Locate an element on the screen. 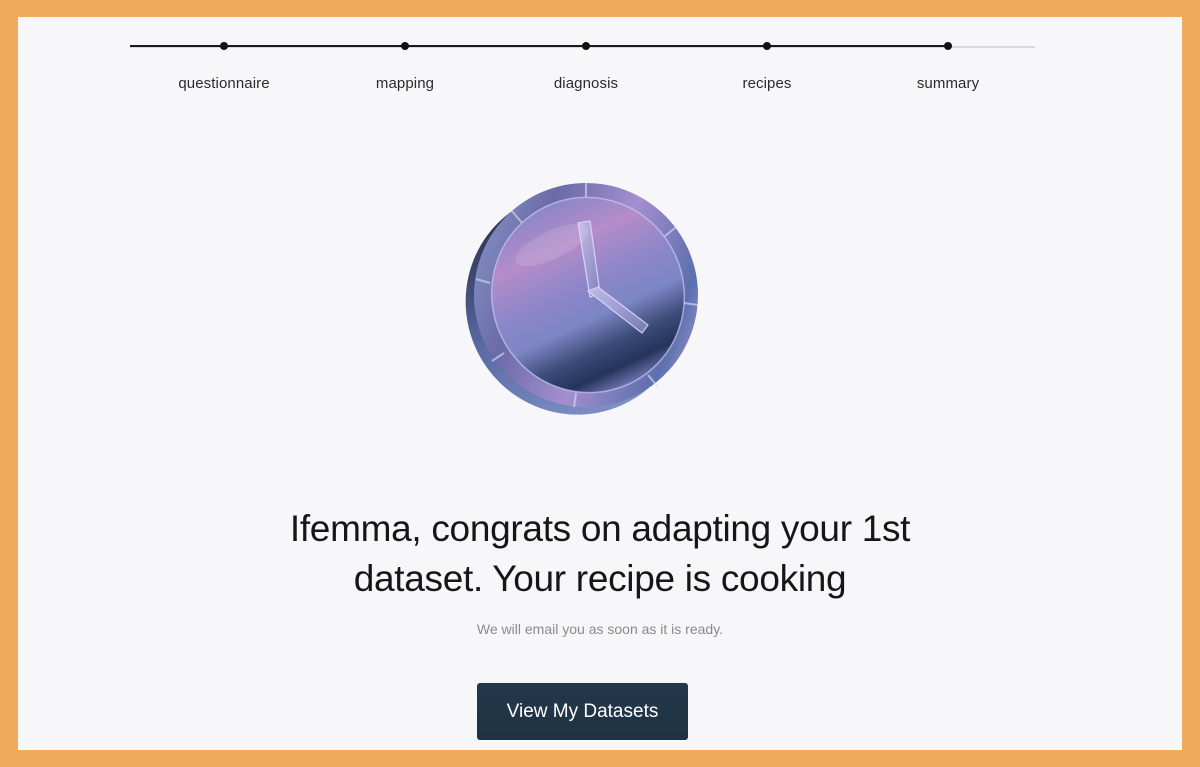 The width and height of the screenshot is (1200, 767). headline-line-2: dataset. Your recipe is cooking is located at coordinates (600, 578).